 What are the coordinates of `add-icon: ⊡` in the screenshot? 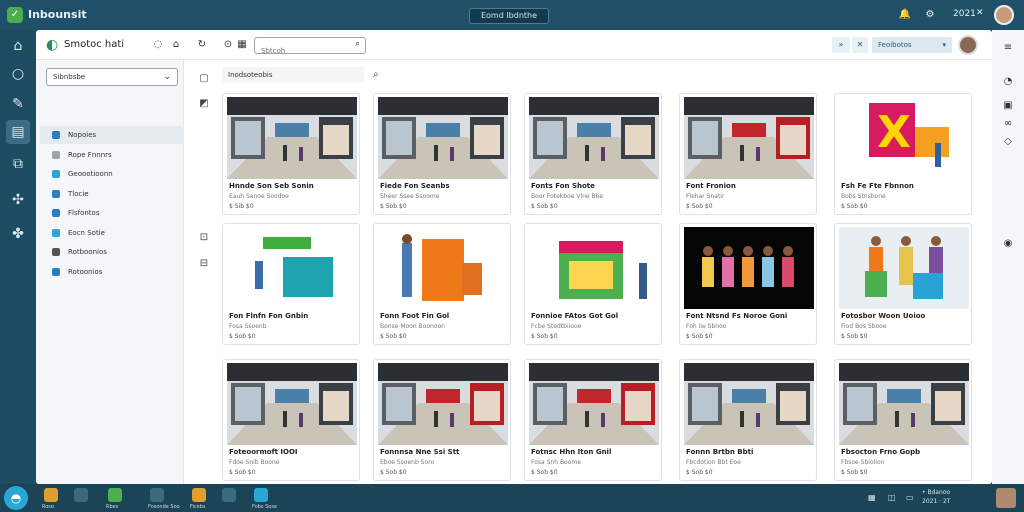 It's located at (204, 238).